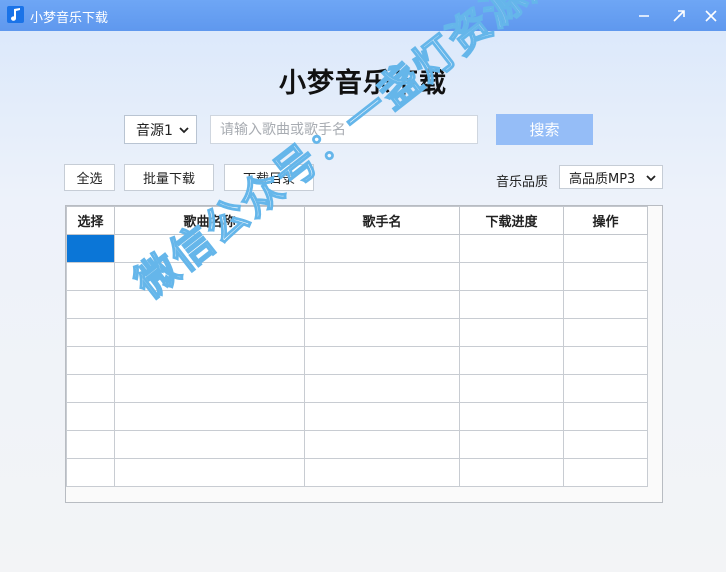  What do you see at coordinates (154, 130) in the screenshot?
I see `source-select-value: 音源1` at bounding box center [154, 130].